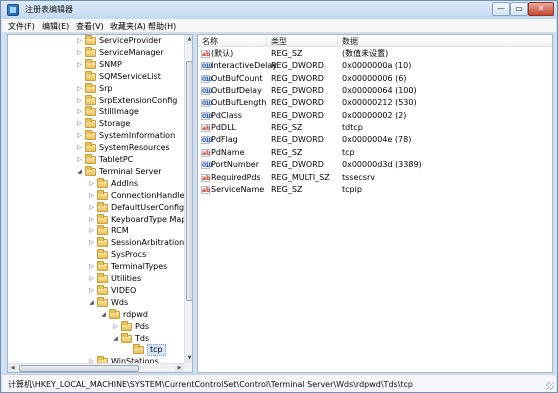 The width and height of the screenshot is (558, 393). Describe the element at coordinates (96, 76) in the screenshot. I see `tree-item: SQMServiceList` at that location.